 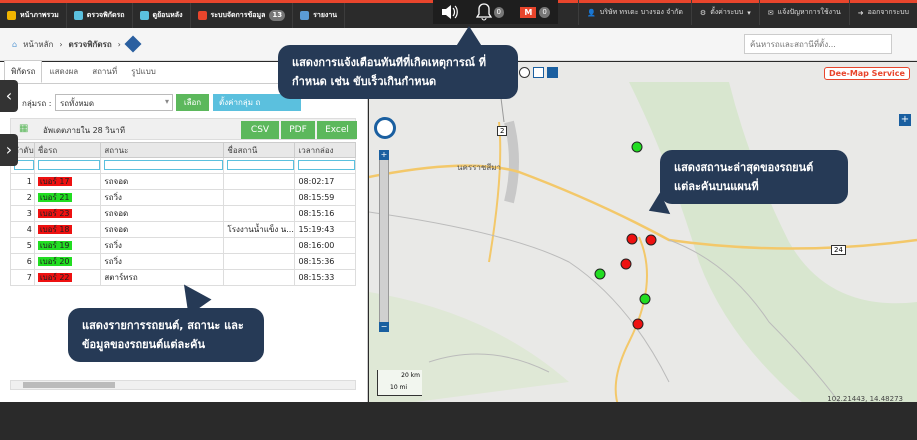 I want to click on bell-count: 0, so click(x=498, y=12).